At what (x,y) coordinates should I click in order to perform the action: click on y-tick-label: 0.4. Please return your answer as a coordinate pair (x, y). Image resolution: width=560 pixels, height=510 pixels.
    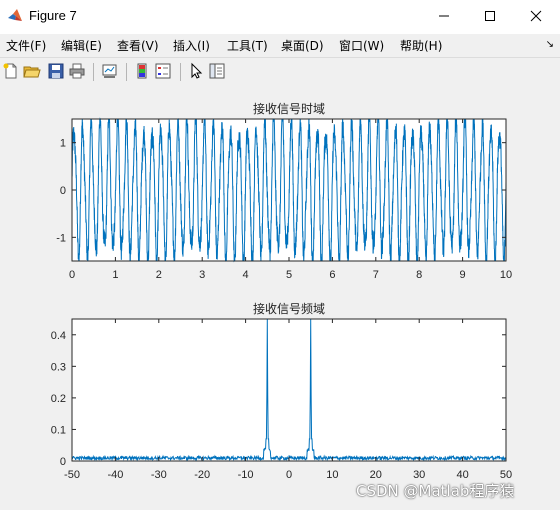
    Looking at the image, I should click on (58, 336).